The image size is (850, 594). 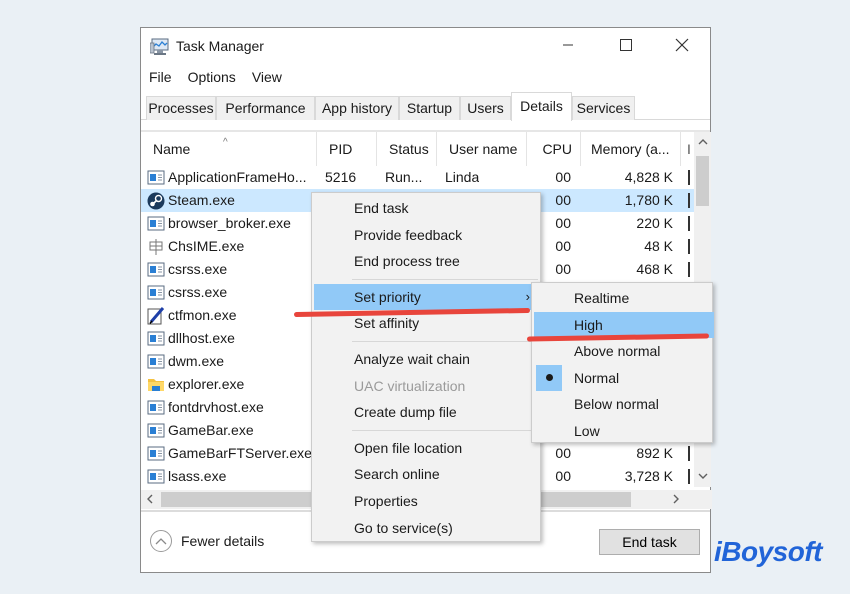 I want to click on chevron-right-icon: ›, so click(x=527, y=296).